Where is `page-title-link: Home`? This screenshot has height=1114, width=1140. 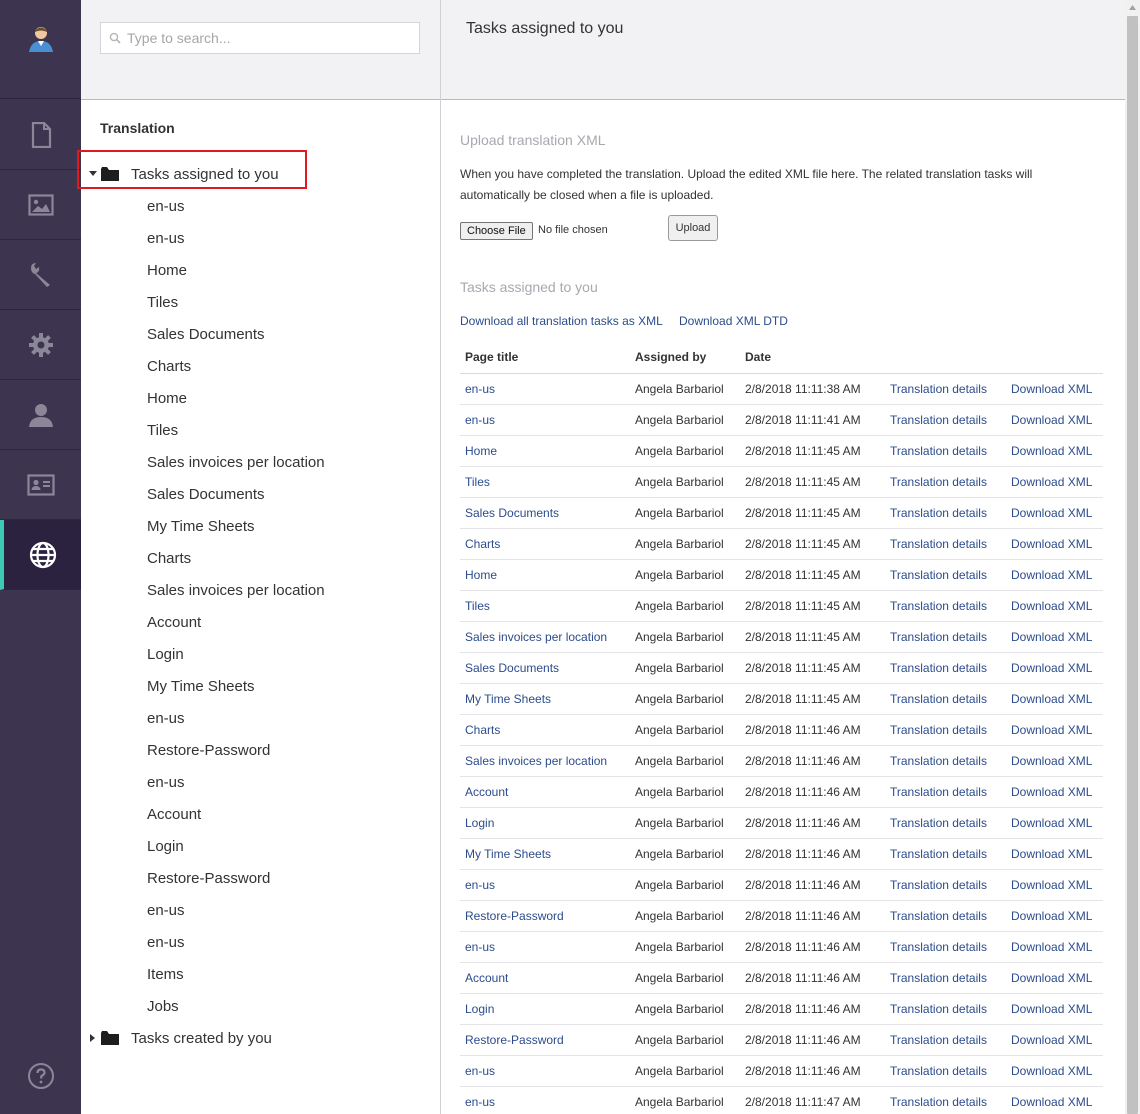 page-title-link: Home is located at coordinates (481, 575).